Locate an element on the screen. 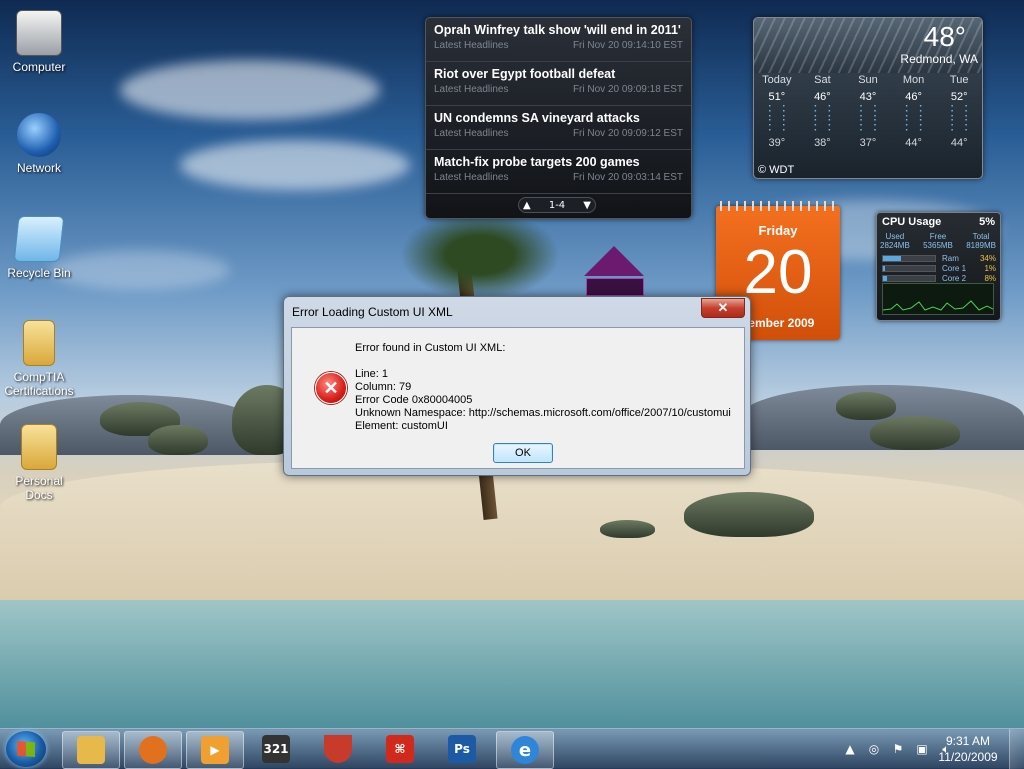  core2-meter: Core 2 8% is located at coordinates (939, 278).